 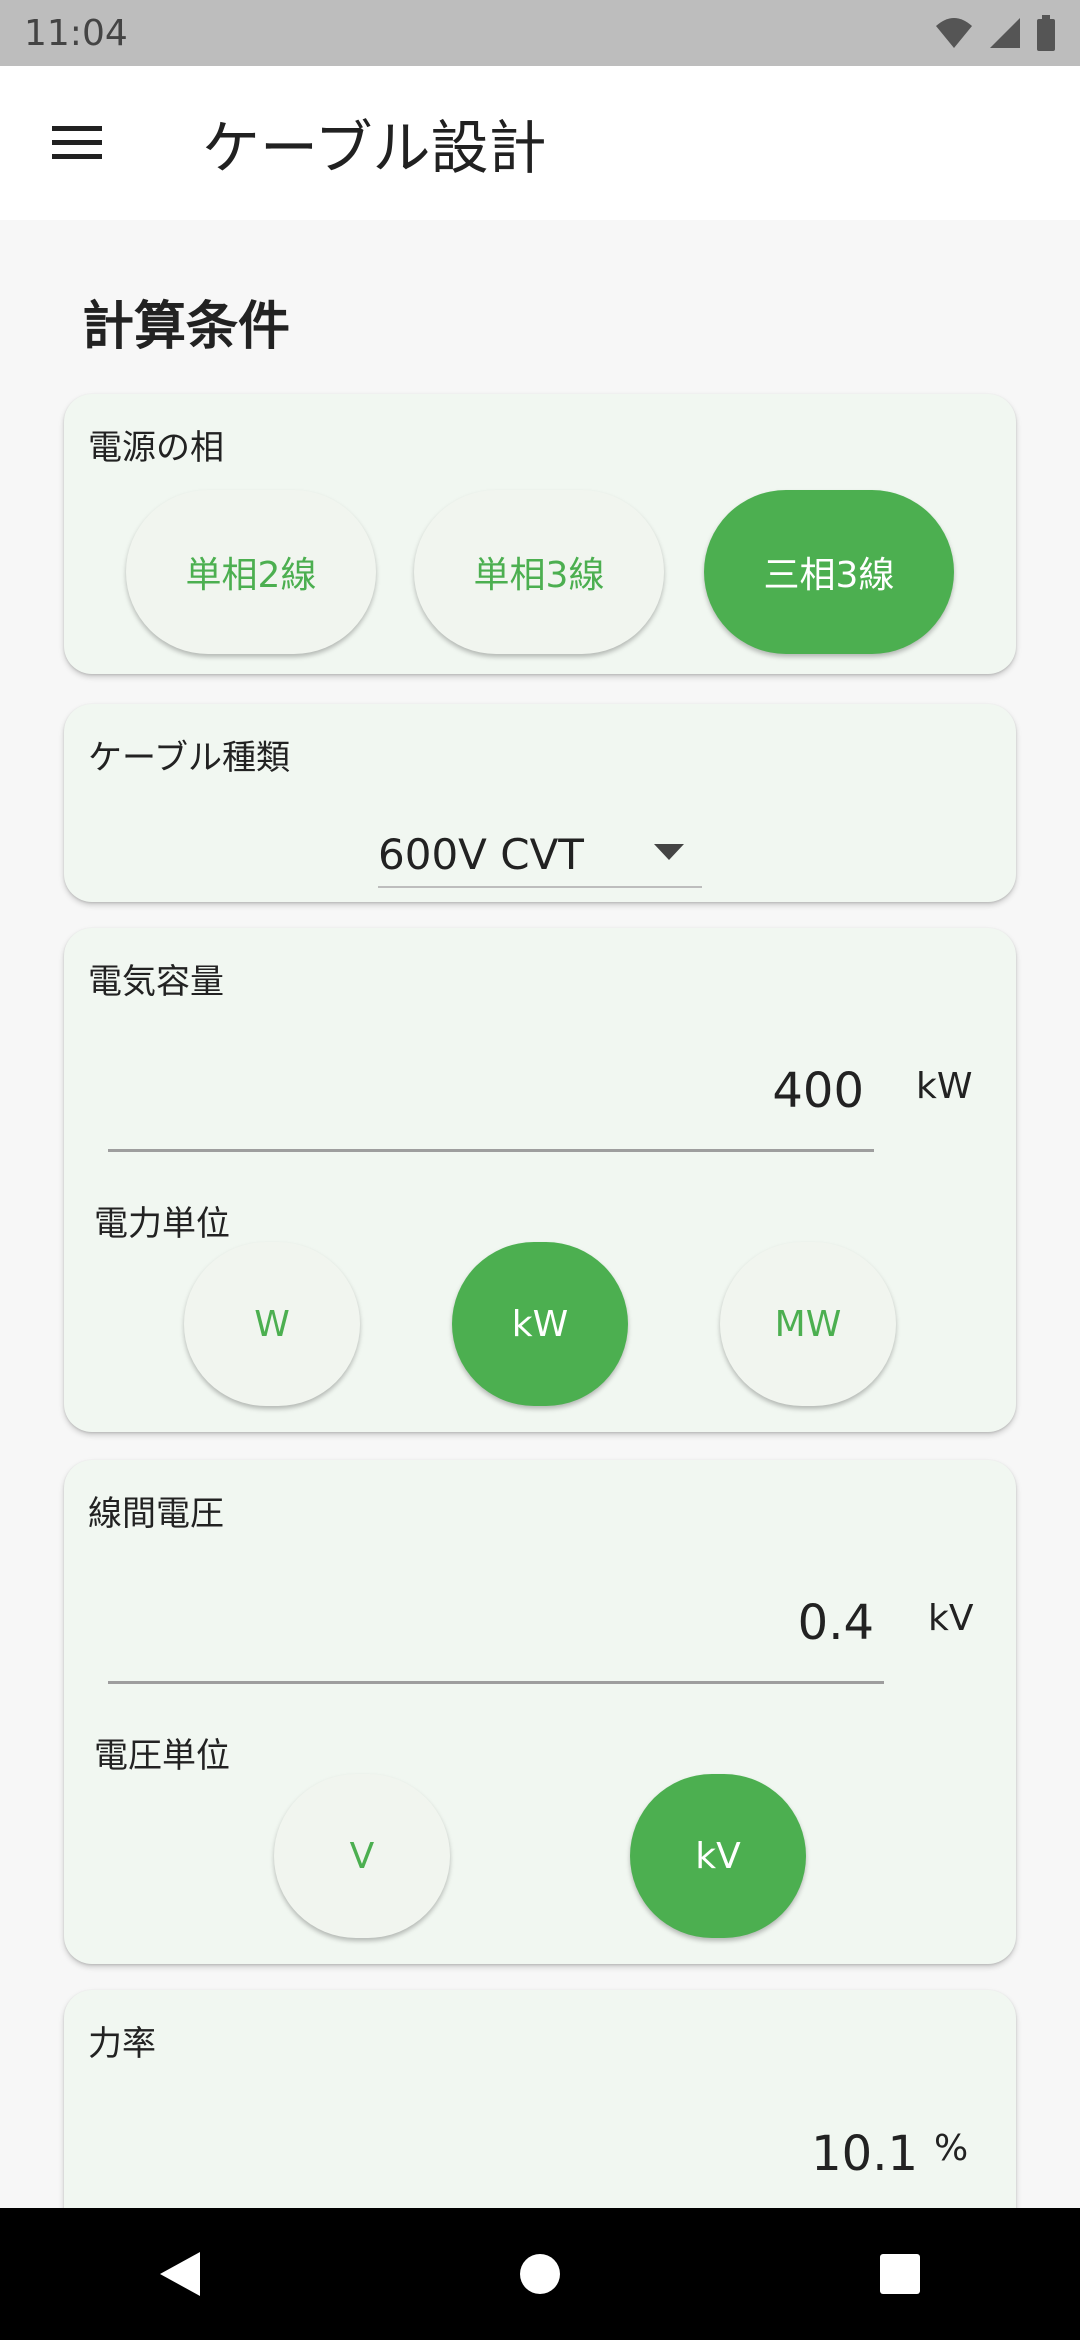 What do you see at coordinates (491, 1092) in the screenshot?
I see `capacity-input: 400` at bounding box center [491, 1092].